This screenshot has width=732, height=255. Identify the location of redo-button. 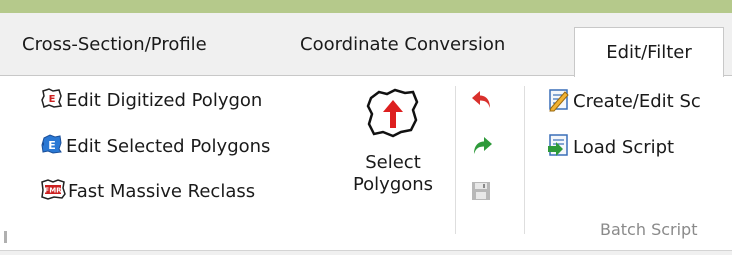
(482, 148).